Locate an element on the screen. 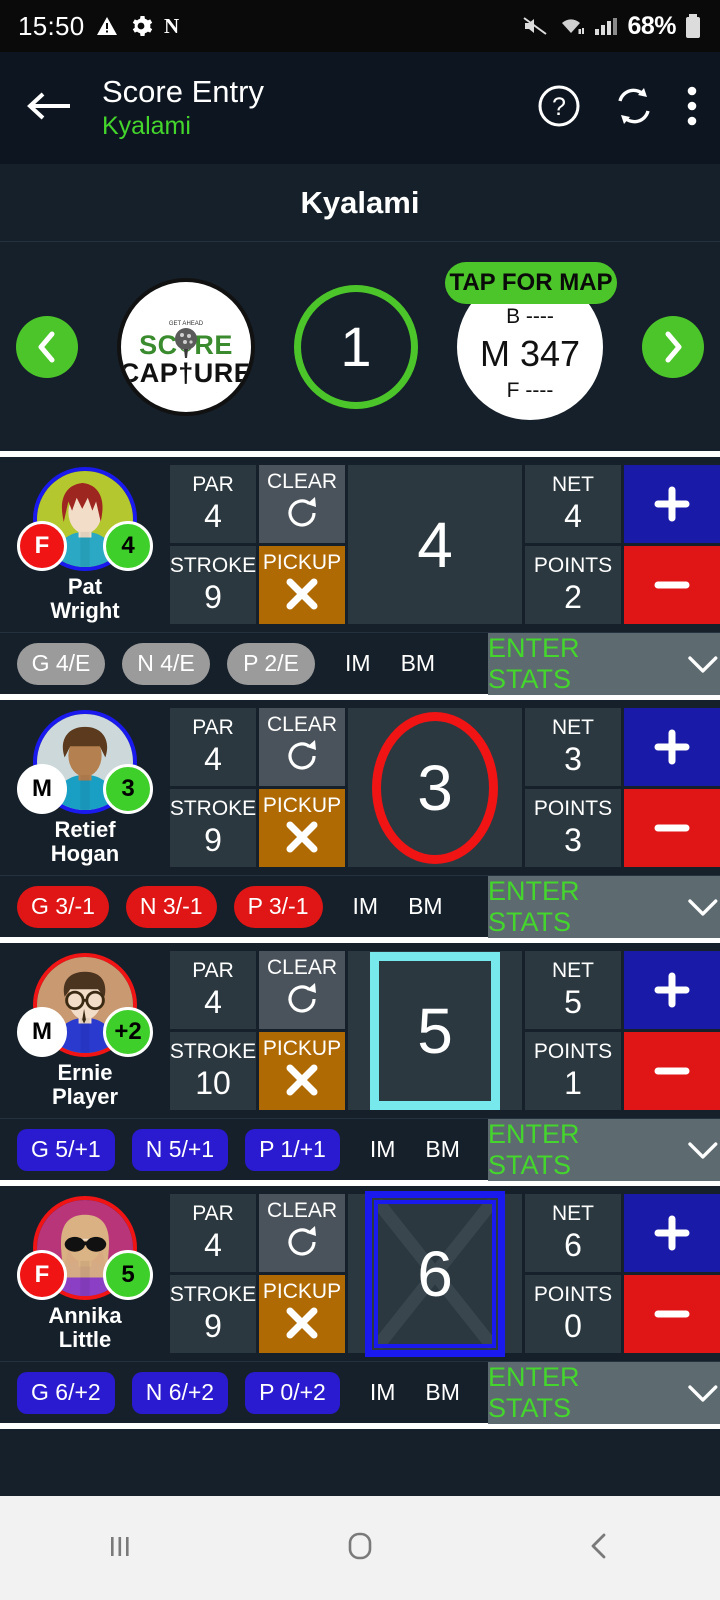  back-icon is located at coordinates (600, 1548).